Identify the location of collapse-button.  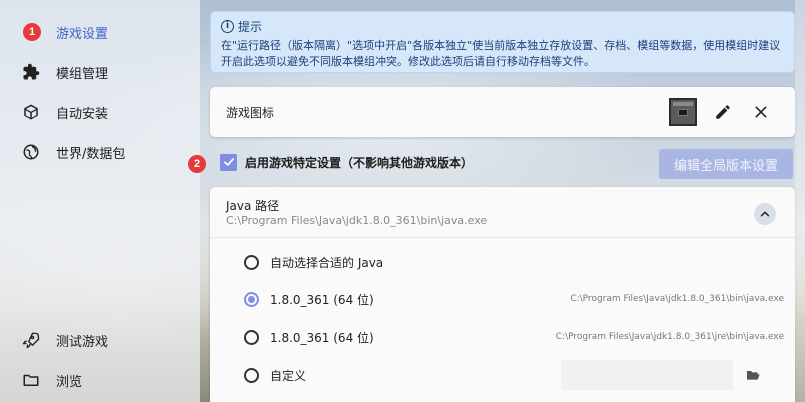
(765, 214).